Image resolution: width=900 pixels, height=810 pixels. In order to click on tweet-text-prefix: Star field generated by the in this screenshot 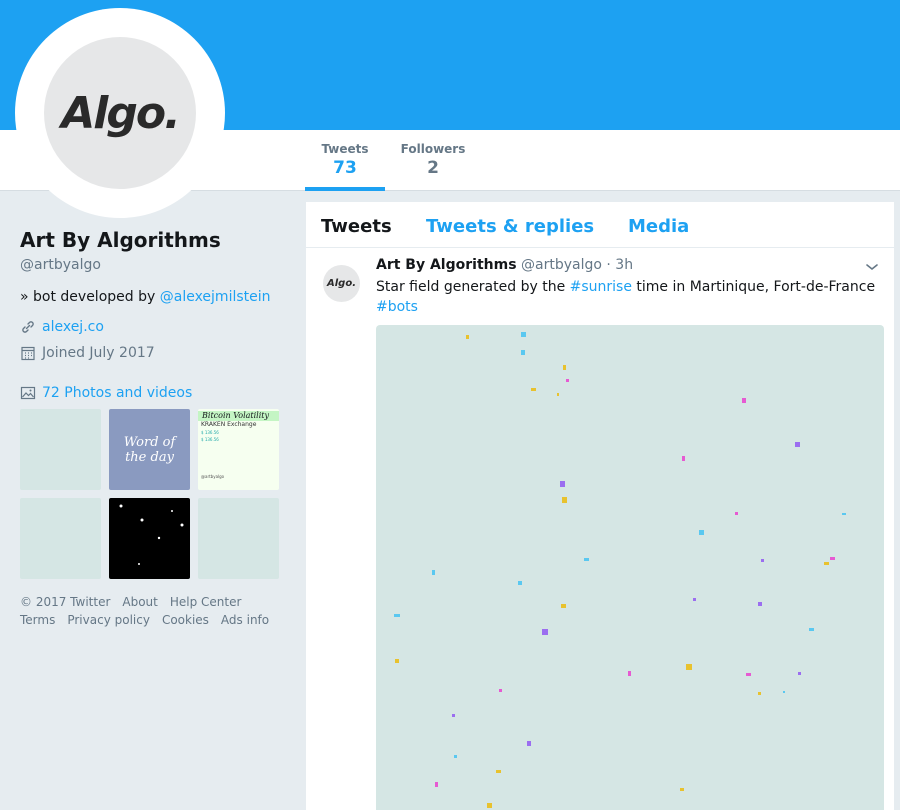, I will do `click(473, 287)`.